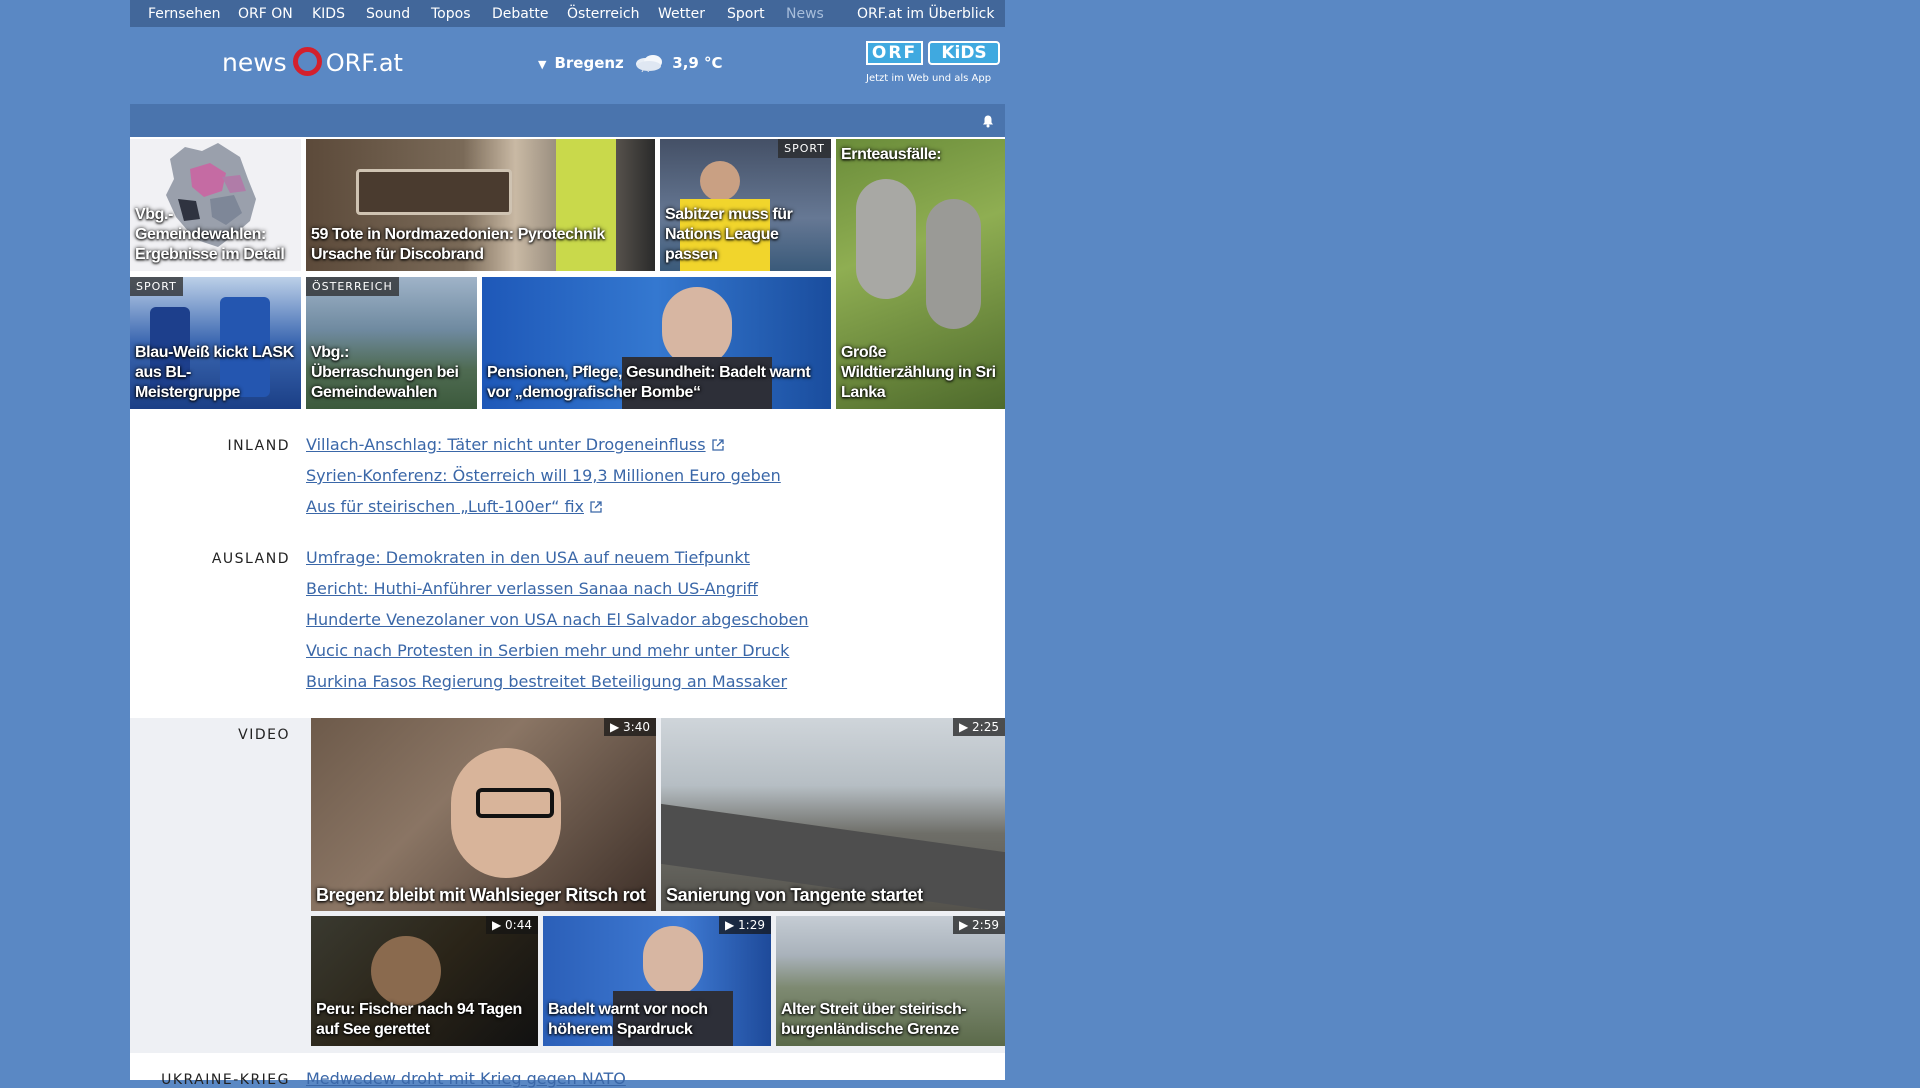 The width and height of the screenshot is (1920, 1088). Describe the element at coordinates (184, 14) in the screenshot. I see `nav-fernsehen: Fernsehen` at that location.